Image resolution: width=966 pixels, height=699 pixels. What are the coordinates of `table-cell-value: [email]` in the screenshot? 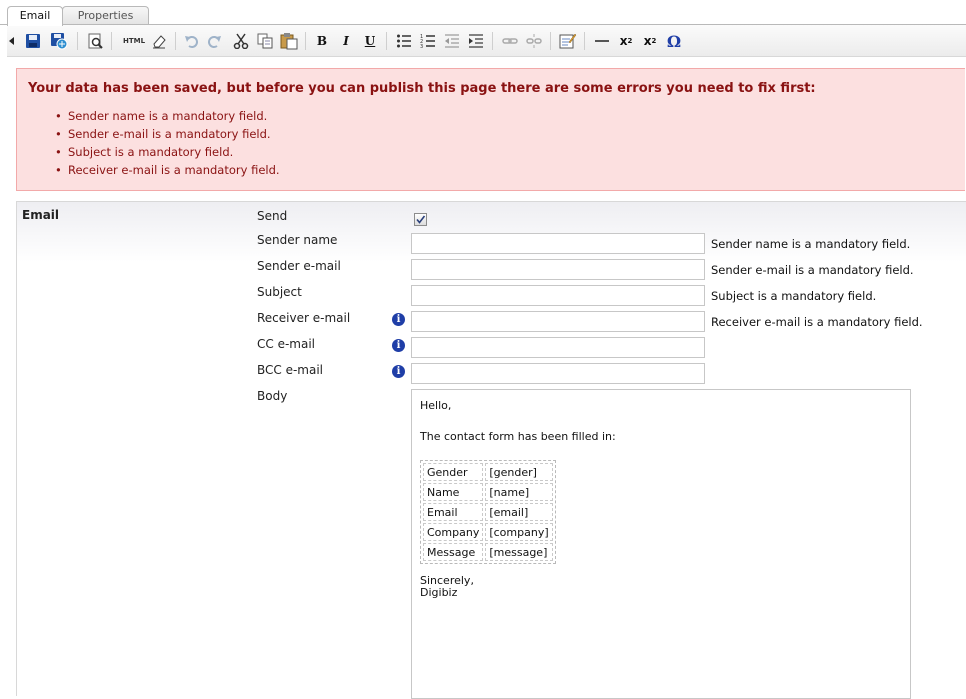 It's located at (519, 512).